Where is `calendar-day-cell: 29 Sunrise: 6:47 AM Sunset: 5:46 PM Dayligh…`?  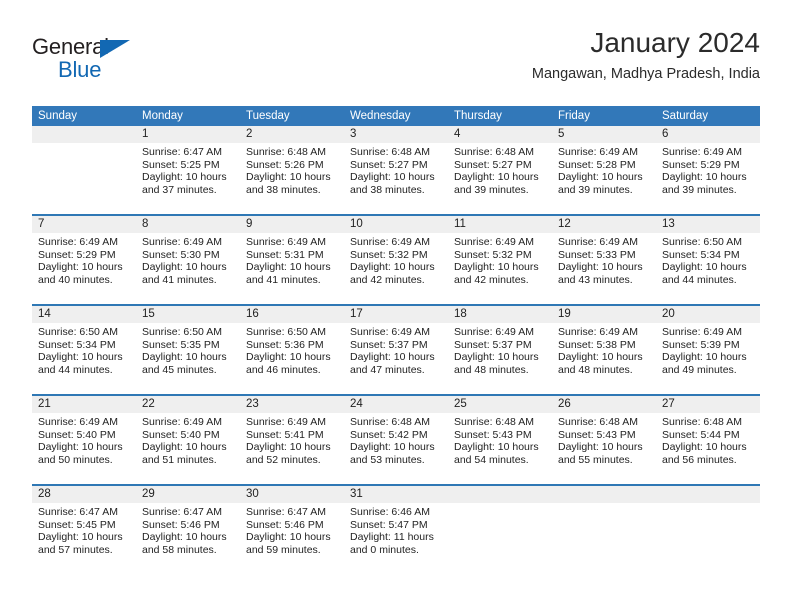 calendar-day-cell: 29 Sunrise: 6:47 AM Sunset: 5:46 PM Dayligh… is located at coordinates (188, 529).